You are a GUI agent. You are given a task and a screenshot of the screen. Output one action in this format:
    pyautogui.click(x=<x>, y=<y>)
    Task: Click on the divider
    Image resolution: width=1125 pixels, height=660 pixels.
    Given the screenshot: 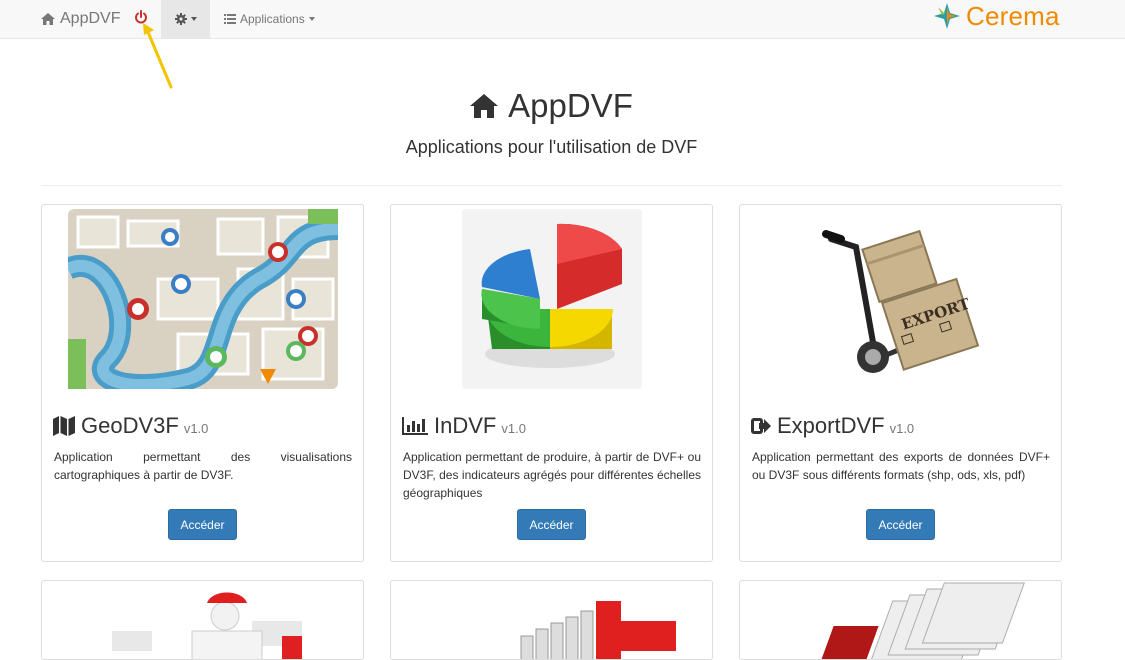 What is the action you would take?
    pyautogui.click(x=551, y=185)
    